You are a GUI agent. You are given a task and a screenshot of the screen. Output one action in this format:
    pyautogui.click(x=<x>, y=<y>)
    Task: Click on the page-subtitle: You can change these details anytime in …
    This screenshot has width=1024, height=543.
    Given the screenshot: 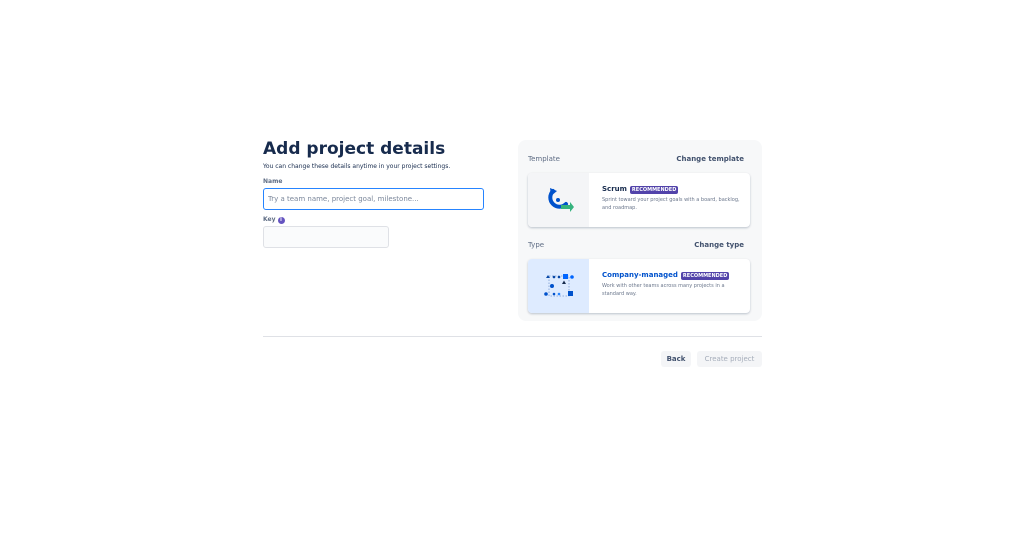 What is the action you would take?
    pyautogui.click(x=357, y=166)
    